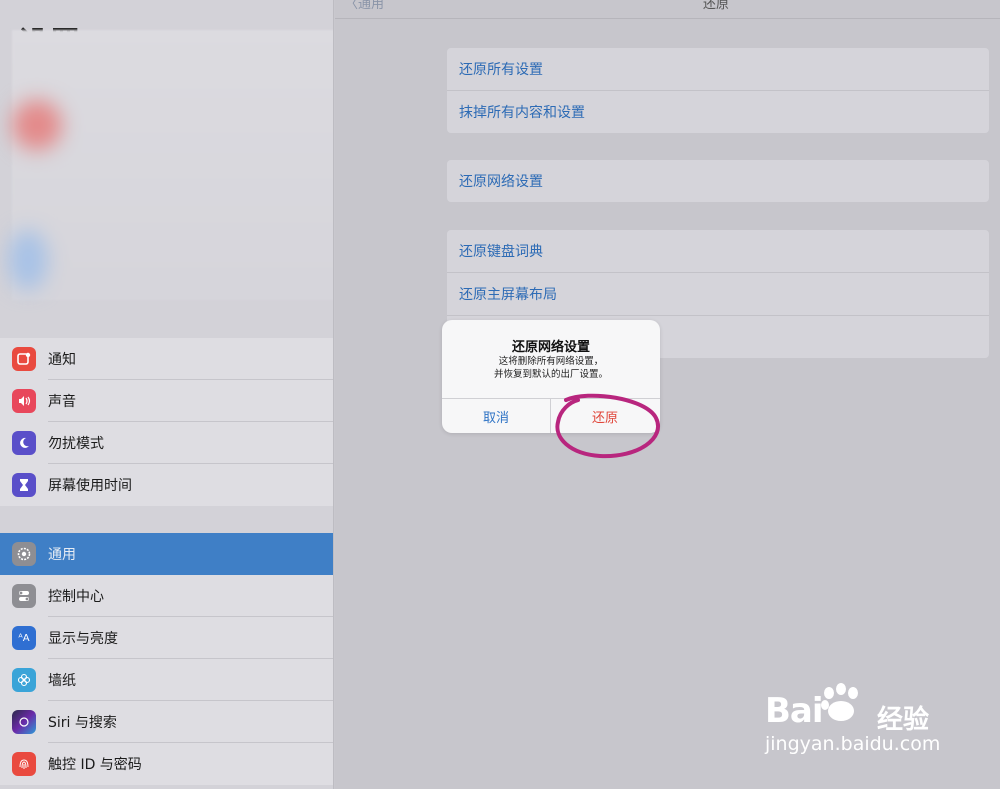 This screenshot has height=789, width=1000. I want to click on baidu-watermark: Bai 经验 jingyan.baidu.com, so click(880, 731).